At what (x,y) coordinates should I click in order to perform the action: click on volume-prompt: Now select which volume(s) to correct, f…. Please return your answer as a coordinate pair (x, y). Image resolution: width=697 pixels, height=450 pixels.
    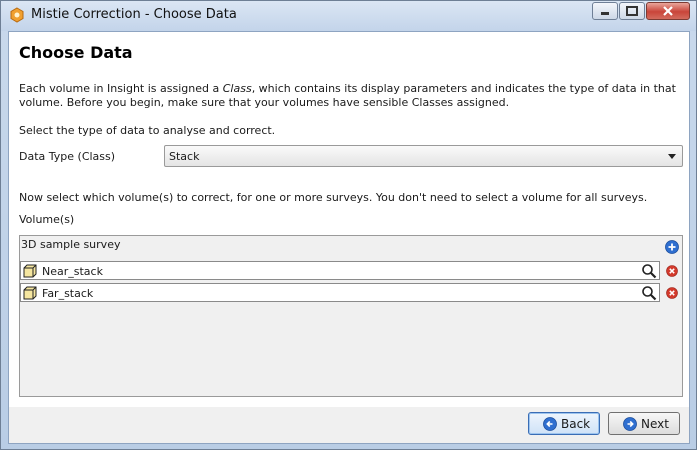
    Looking at the image, I should click on (333, 197).